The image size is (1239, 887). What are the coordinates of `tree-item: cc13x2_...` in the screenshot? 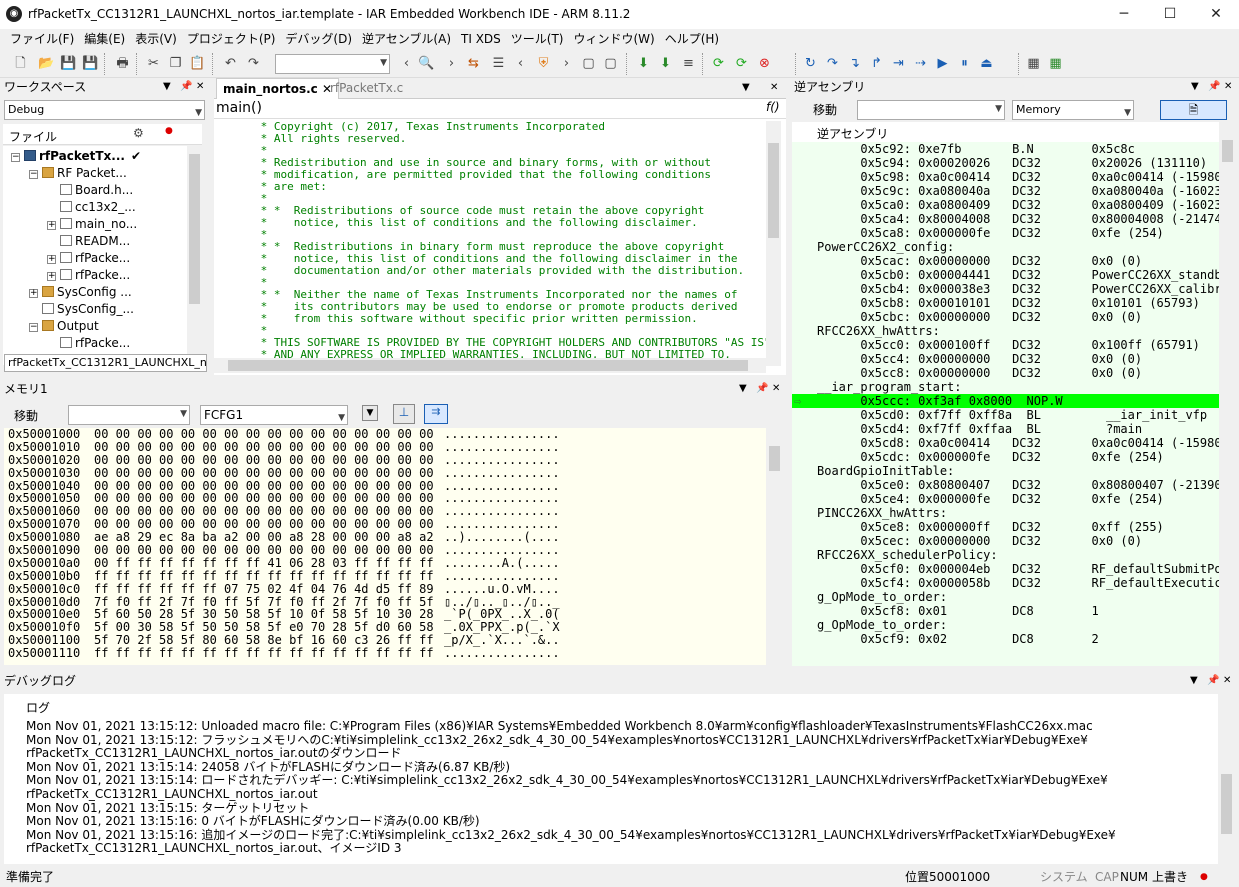 It's located at (91, 207).